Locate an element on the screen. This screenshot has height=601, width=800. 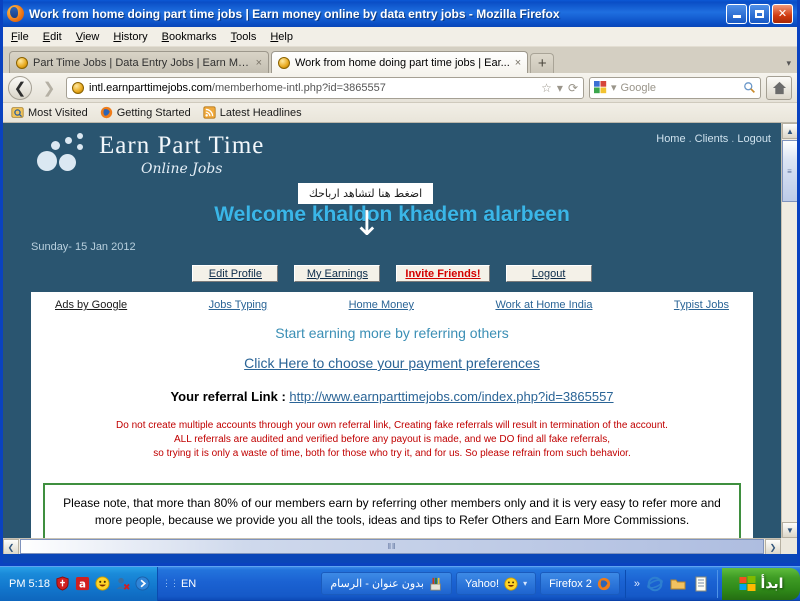
notepad-icon is located at coordinates (701, 584).